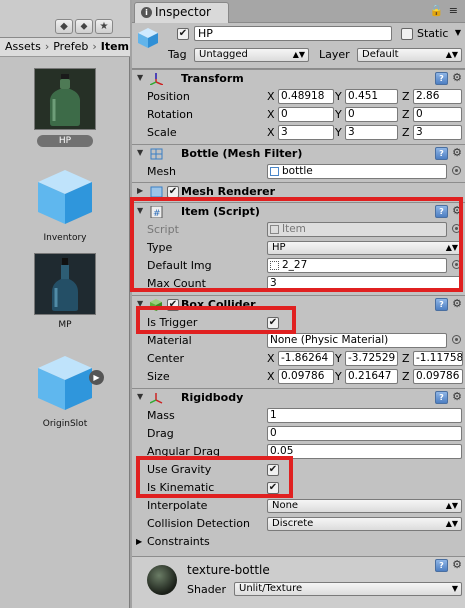  I want to click on mesh-renderer-header: ▶ ✔ Mesh Renderer, so click(298, 192).